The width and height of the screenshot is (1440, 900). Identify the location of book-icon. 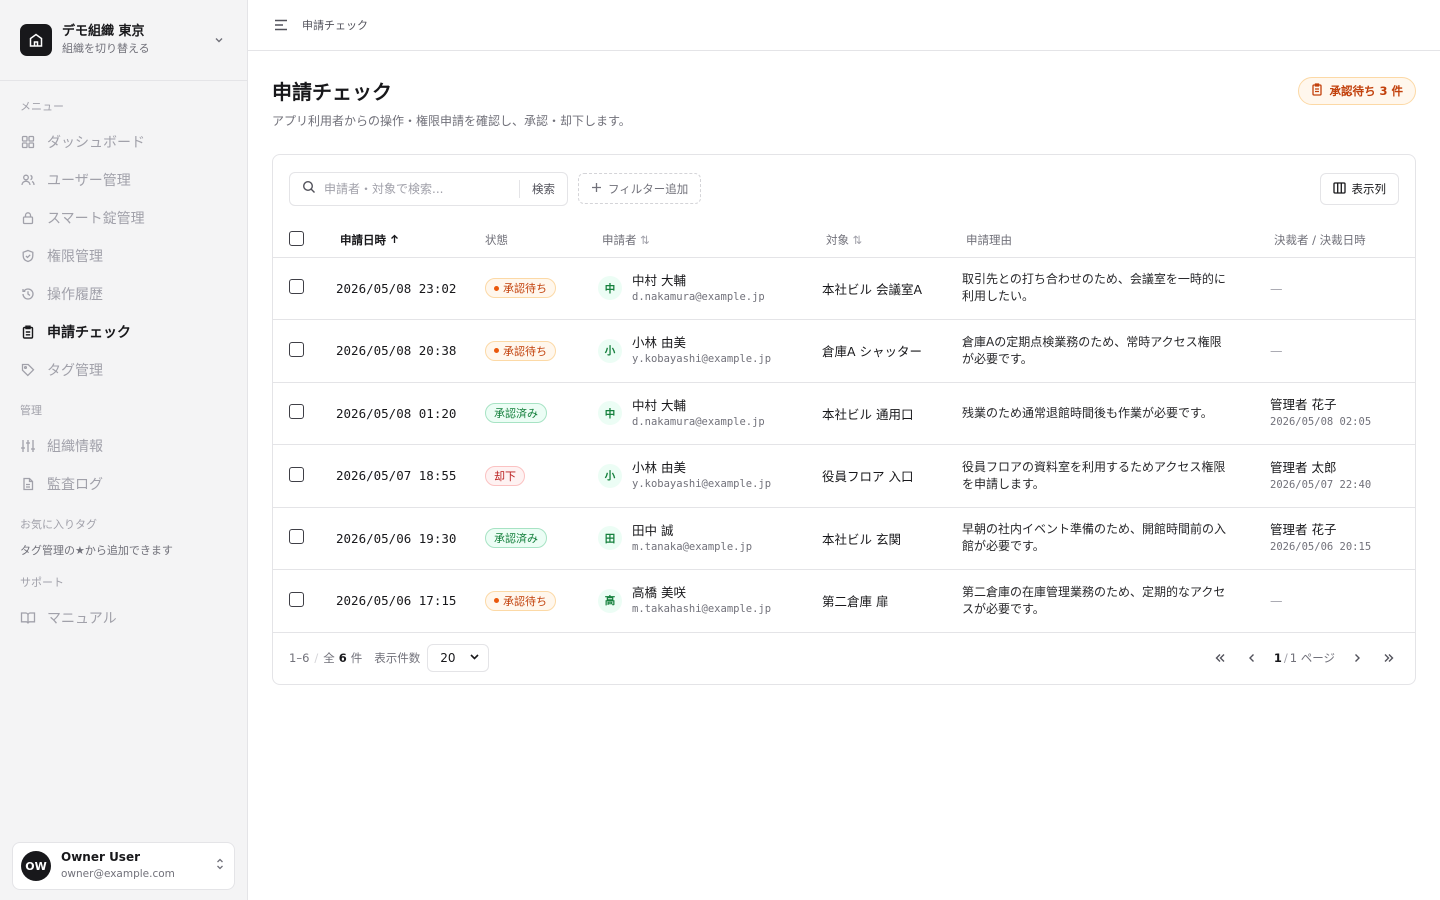
(28, 618).